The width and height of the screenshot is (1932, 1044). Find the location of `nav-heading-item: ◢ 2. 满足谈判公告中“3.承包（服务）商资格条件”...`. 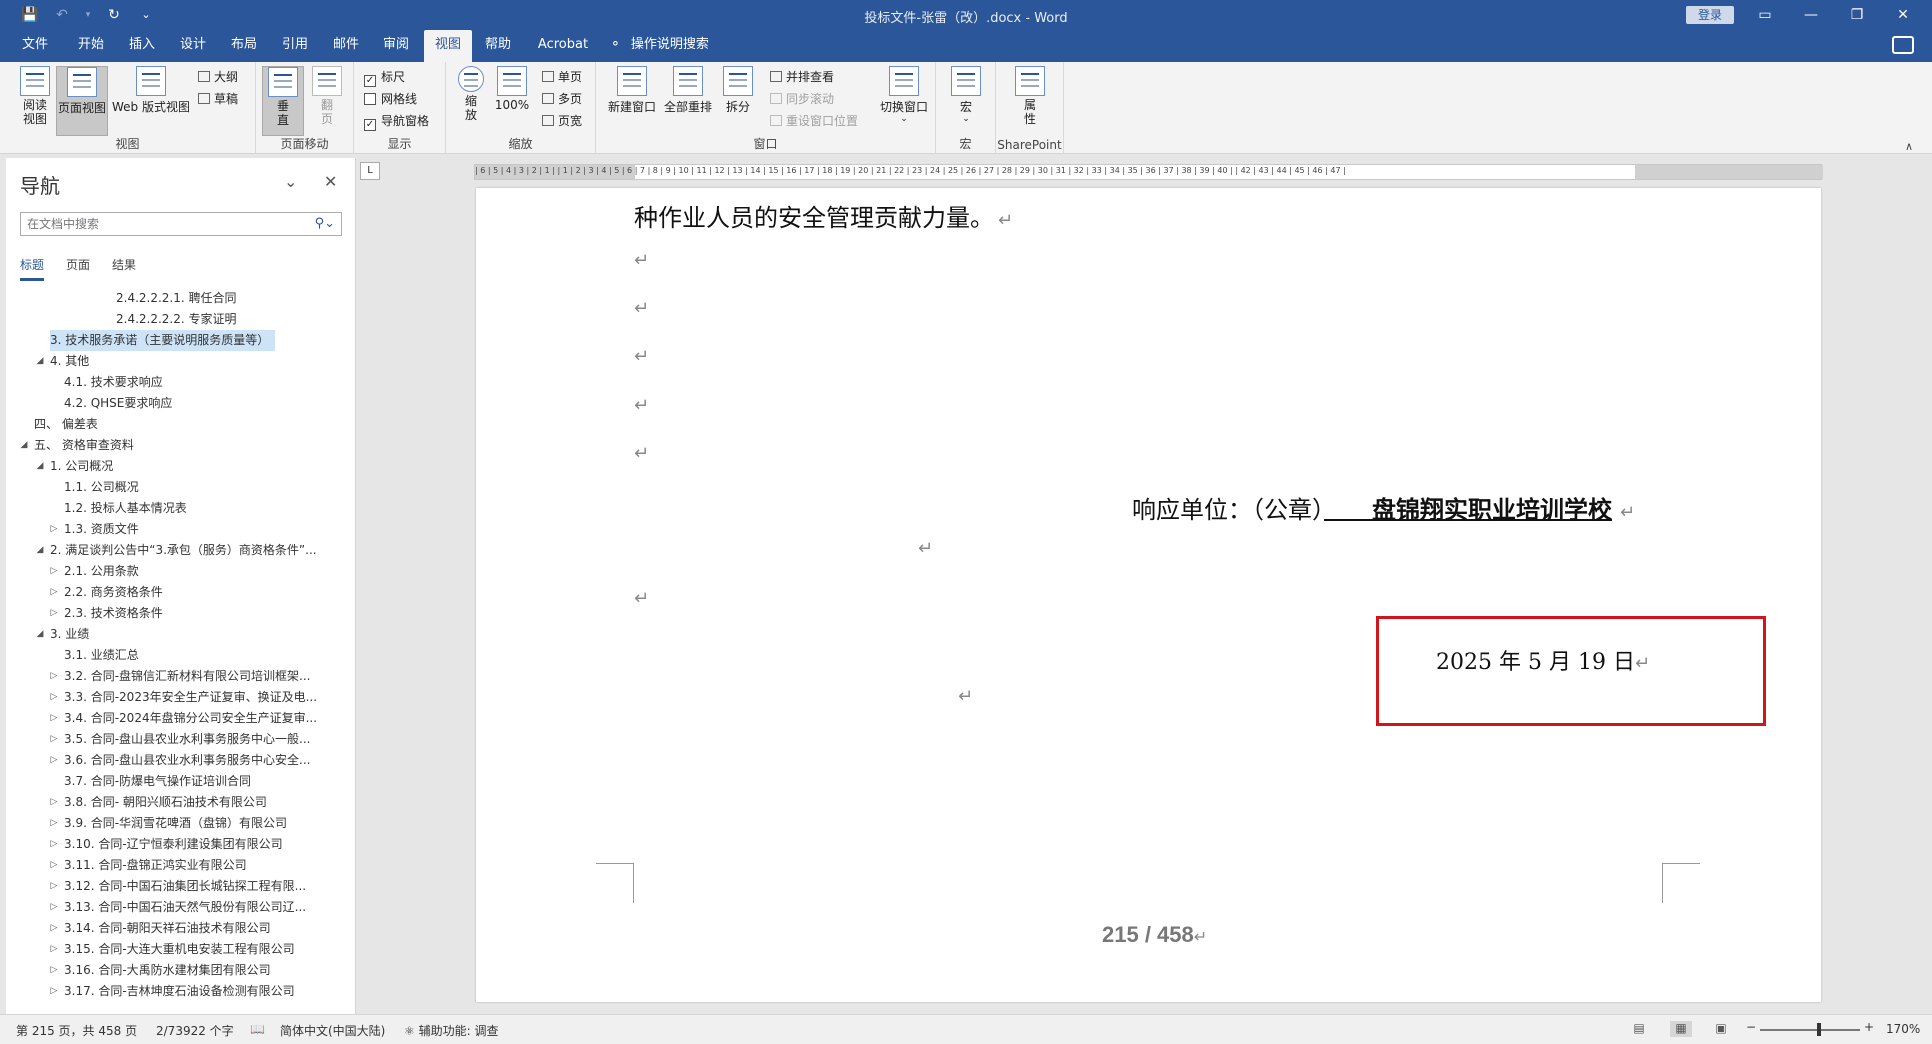

nav-heading-item: ◢ 2. 满足谈判公告中“3.承包（服务）商资格条件”... is located at coordinates (180, 550).